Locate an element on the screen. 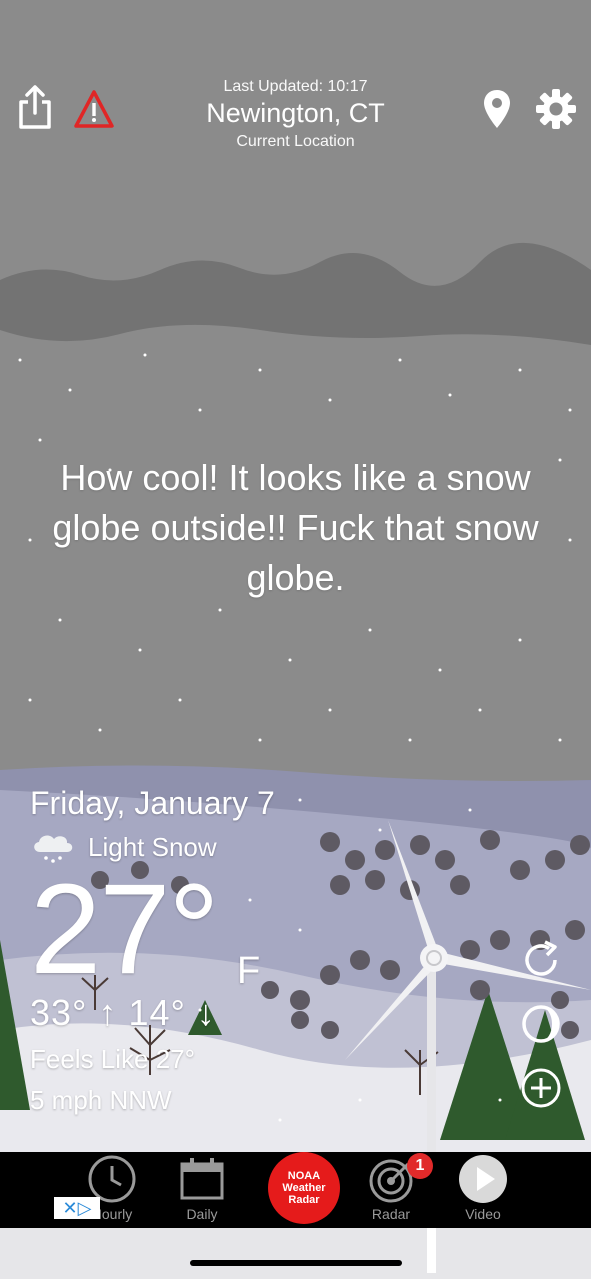  noaa-radar-button: NOAA Weather Radar is located at coordinates (304, 1188).